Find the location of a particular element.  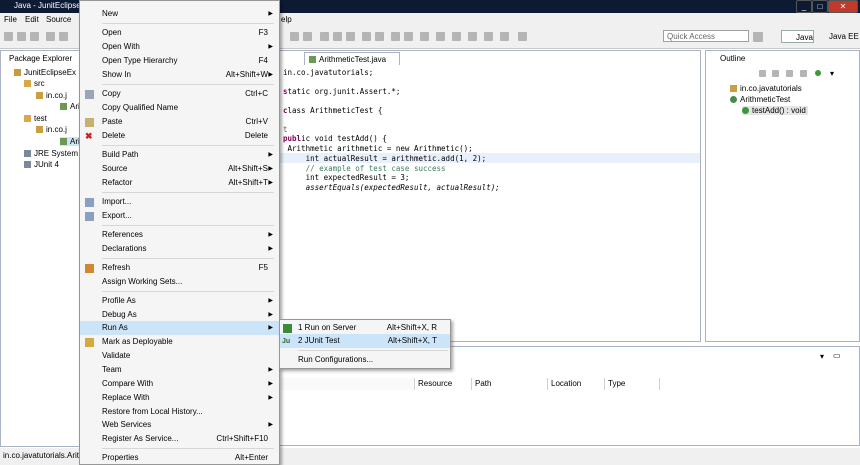

code-line-comment: // example of test case success is located at coordinates (364, 168).